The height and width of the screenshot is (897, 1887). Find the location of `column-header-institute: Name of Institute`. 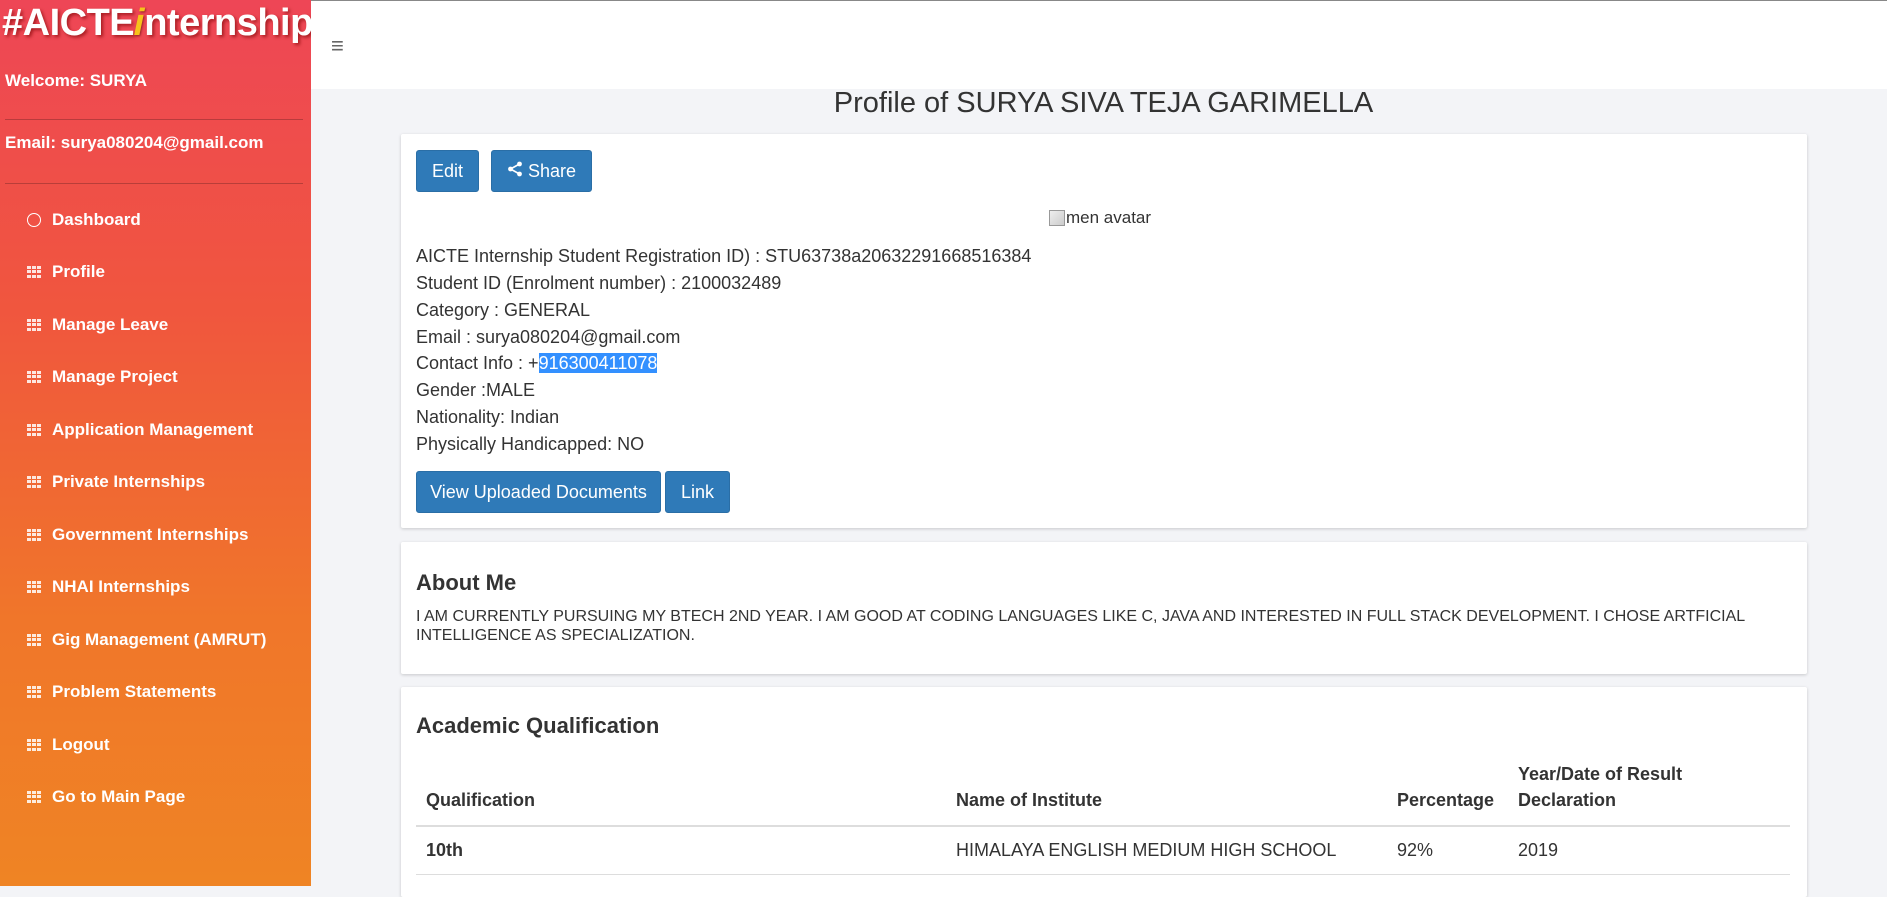

column-header-institute: Name of Institute is located at coordinates (1029, 800).